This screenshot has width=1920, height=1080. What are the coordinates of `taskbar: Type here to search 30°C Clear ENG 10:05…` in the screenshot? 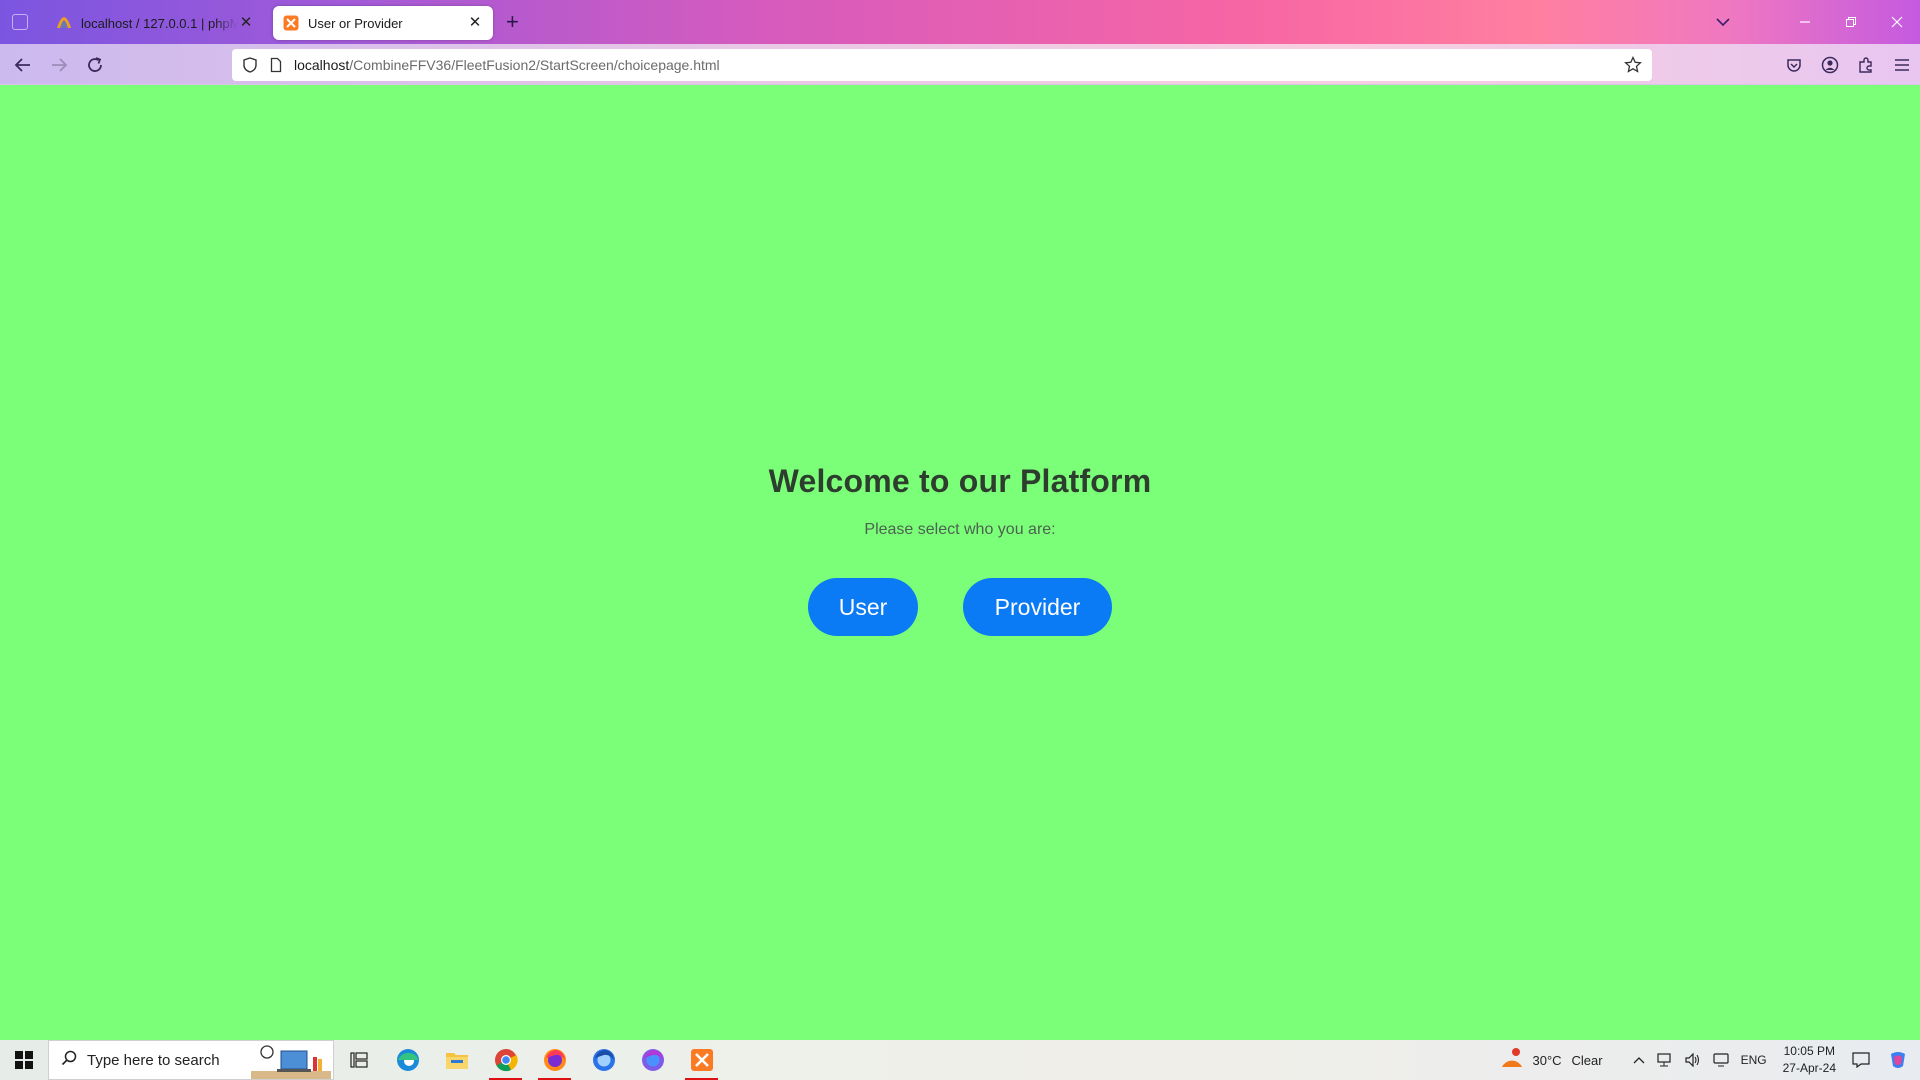 It's located at (960, 1060).